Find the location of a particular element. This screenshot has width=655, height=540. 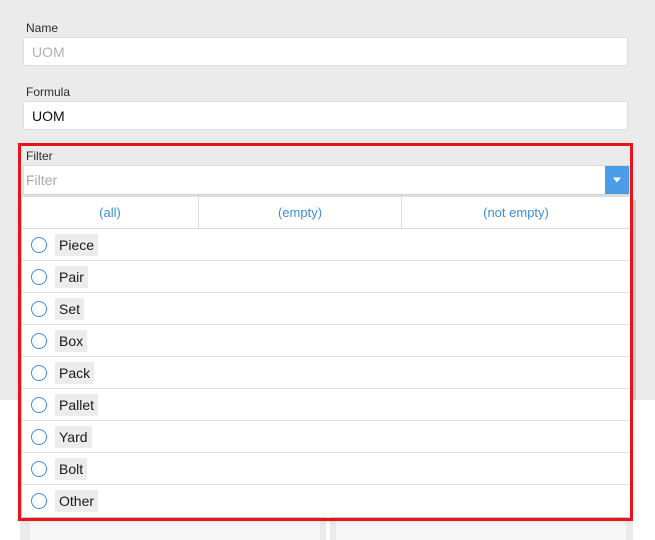

name-placeholder: UOM is located at coordinates (48, 51).